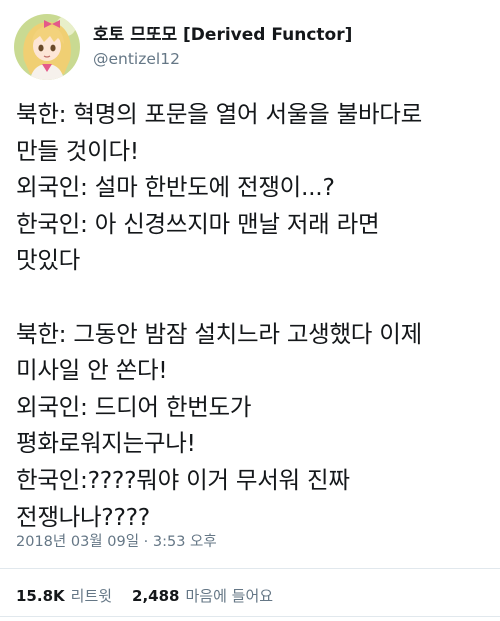 The width and height of the screenshot is (500, 621). What do you see at coordinates (40, 596) in the screenshot?
I see `retweets-count: 15.8K` at bounding box center [40, 596].